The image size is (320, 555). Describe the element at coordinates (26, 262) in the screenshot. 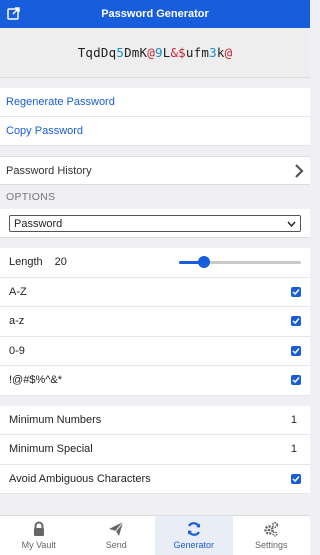

I see `length-label: Length` at that location.